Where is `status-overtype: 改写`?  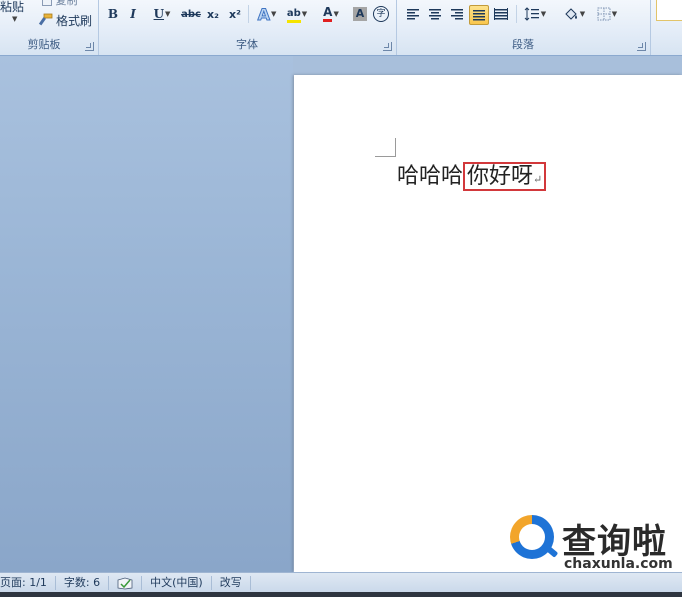 status-overtype: 改写 is located at coordinates (231, 583).